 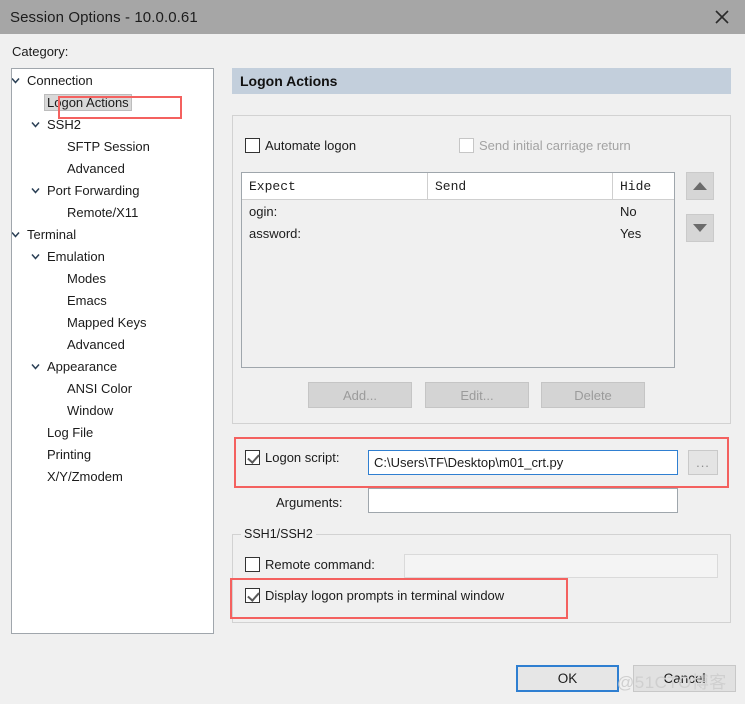 What do you see at coordinates (52, 234) in the screenshot?
I see `tree-item-label: Terminal` at bounding box center [52, 234].